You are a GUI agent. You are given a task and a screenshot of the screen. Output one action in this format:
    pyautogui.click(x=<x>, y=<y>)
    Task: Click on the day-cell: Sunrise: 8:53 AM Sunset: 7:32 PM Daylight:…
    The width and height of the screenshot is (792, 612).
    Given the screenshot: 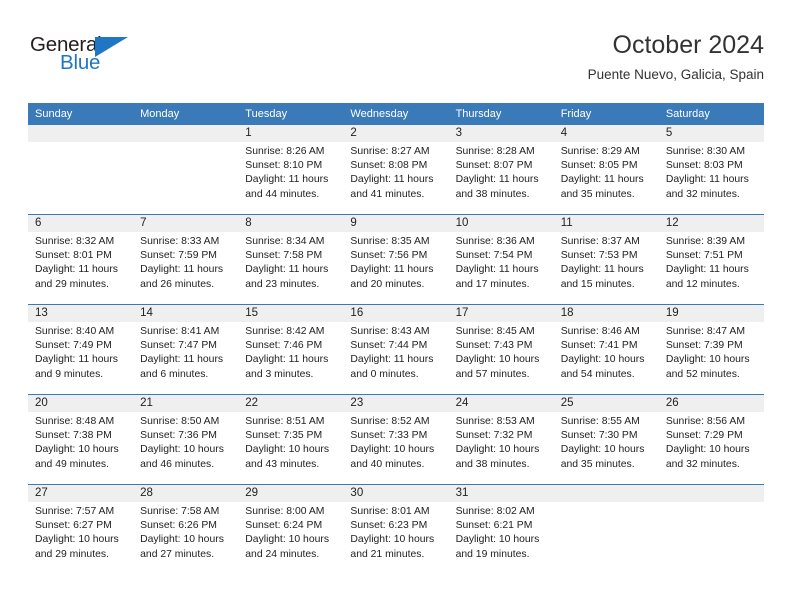 What is the action you would take?
    pyautogui.click(x=501, y=448)
    